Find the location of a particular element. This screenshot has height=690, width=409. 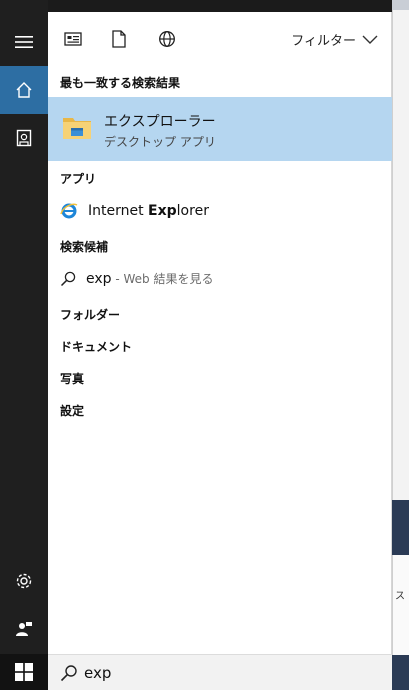

best-match-subtitle: デスクトップ アプリ is located at coordinates (160, 142).